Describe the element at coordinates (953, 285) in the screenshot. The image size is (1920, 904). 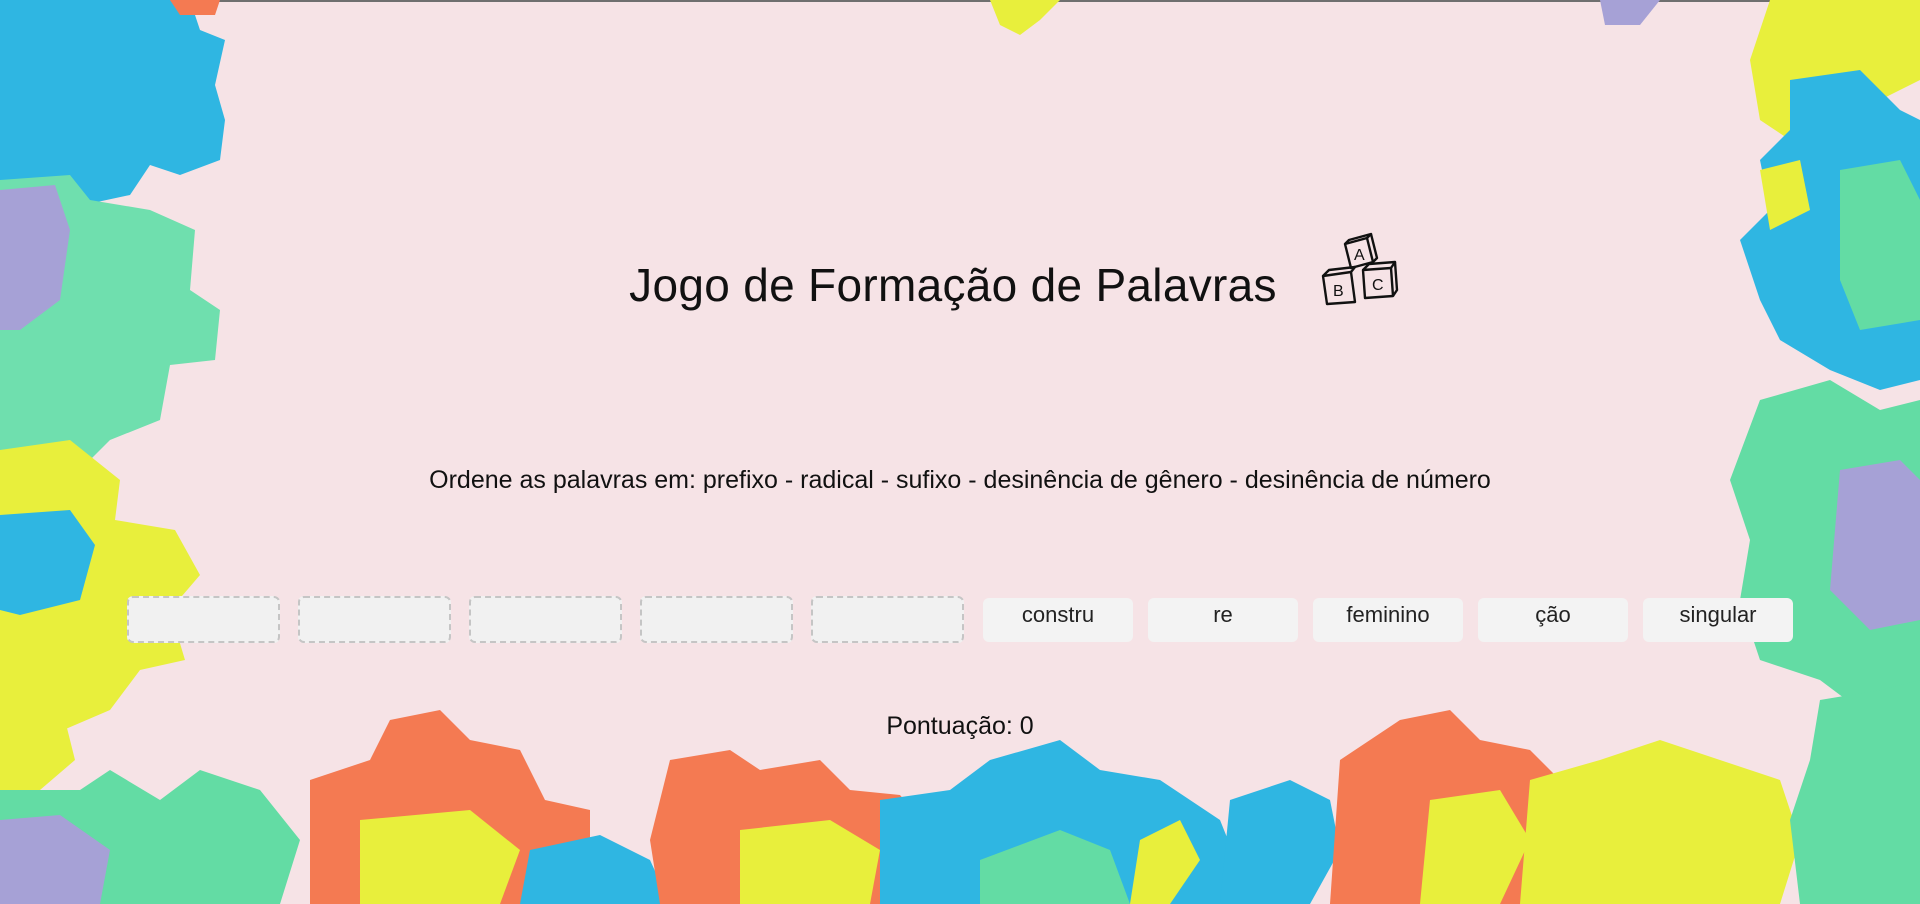
I see `page-title: Jogo de Formação de Palavras` at that location.